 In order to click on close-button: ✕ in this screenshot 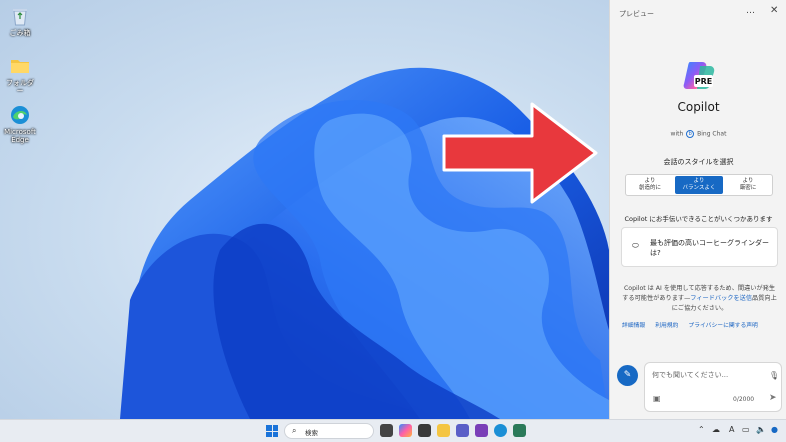, I will do `click(774, 10)`.